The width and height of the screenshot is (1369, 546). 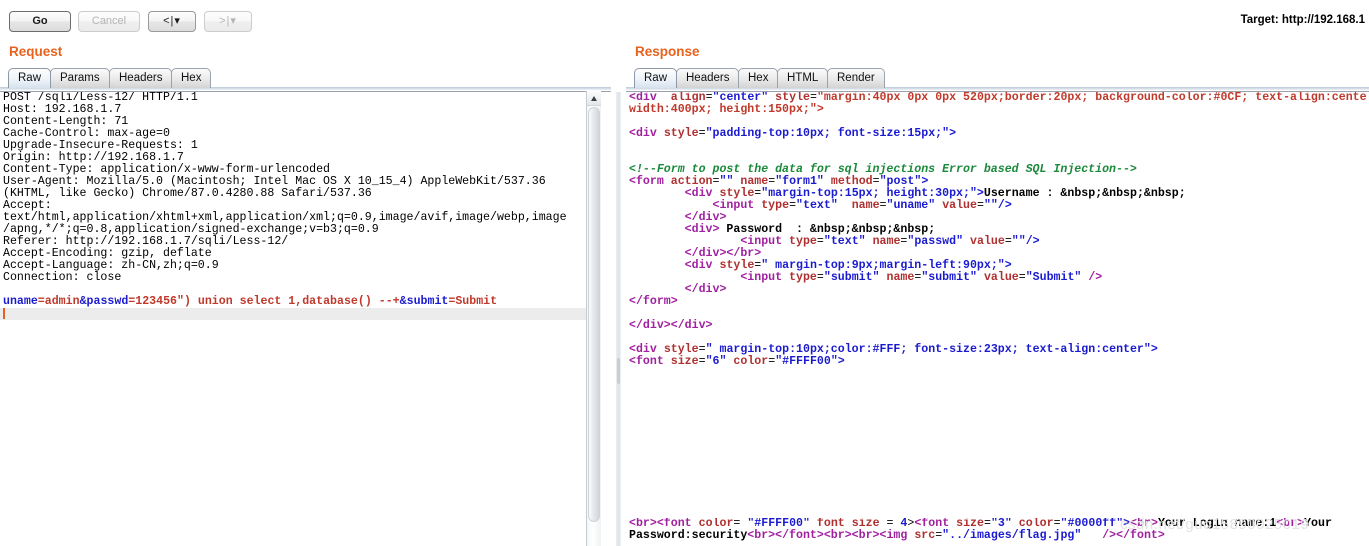 I want to click on response-token: Username : &nbsp;&nbsp;&nbsp;, so click(x=1084, y=193).